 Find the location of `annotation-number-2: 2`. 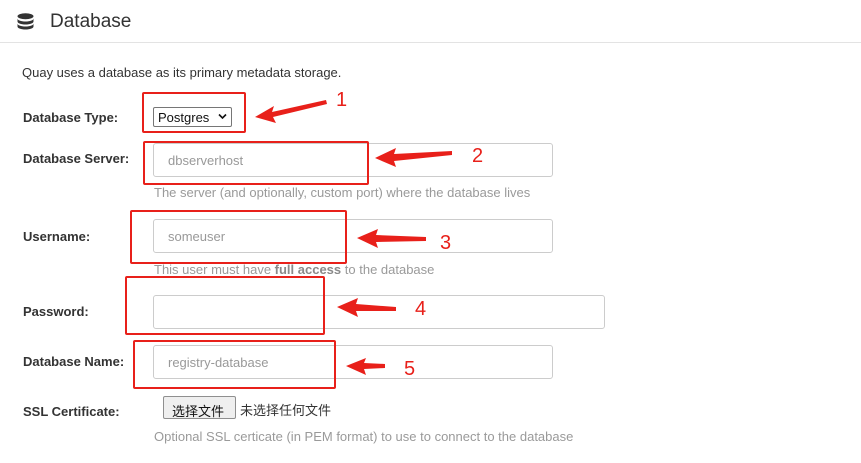

annotation-number-2: 2 is located at coordinates (478, 156).